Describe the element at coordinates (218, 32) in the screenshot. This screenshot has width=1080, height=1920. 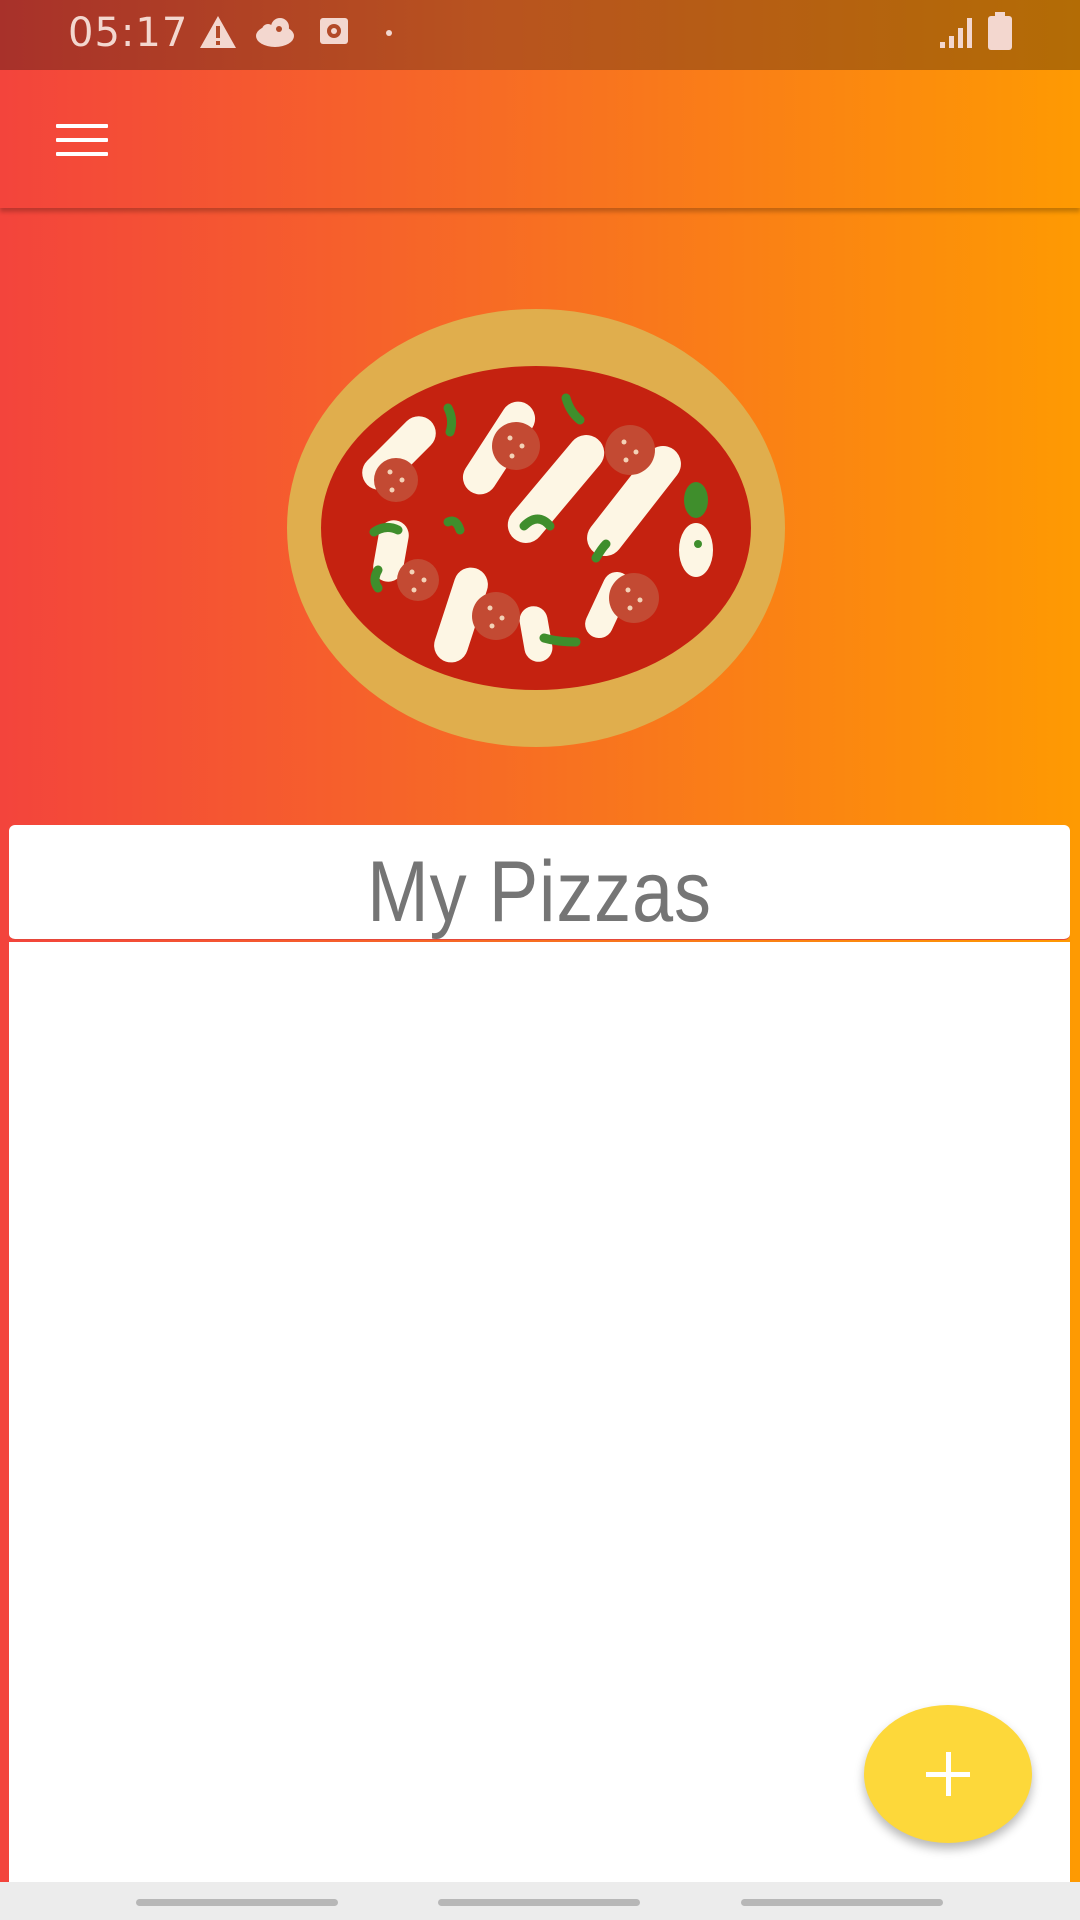
I see `warning-icon` at that location.